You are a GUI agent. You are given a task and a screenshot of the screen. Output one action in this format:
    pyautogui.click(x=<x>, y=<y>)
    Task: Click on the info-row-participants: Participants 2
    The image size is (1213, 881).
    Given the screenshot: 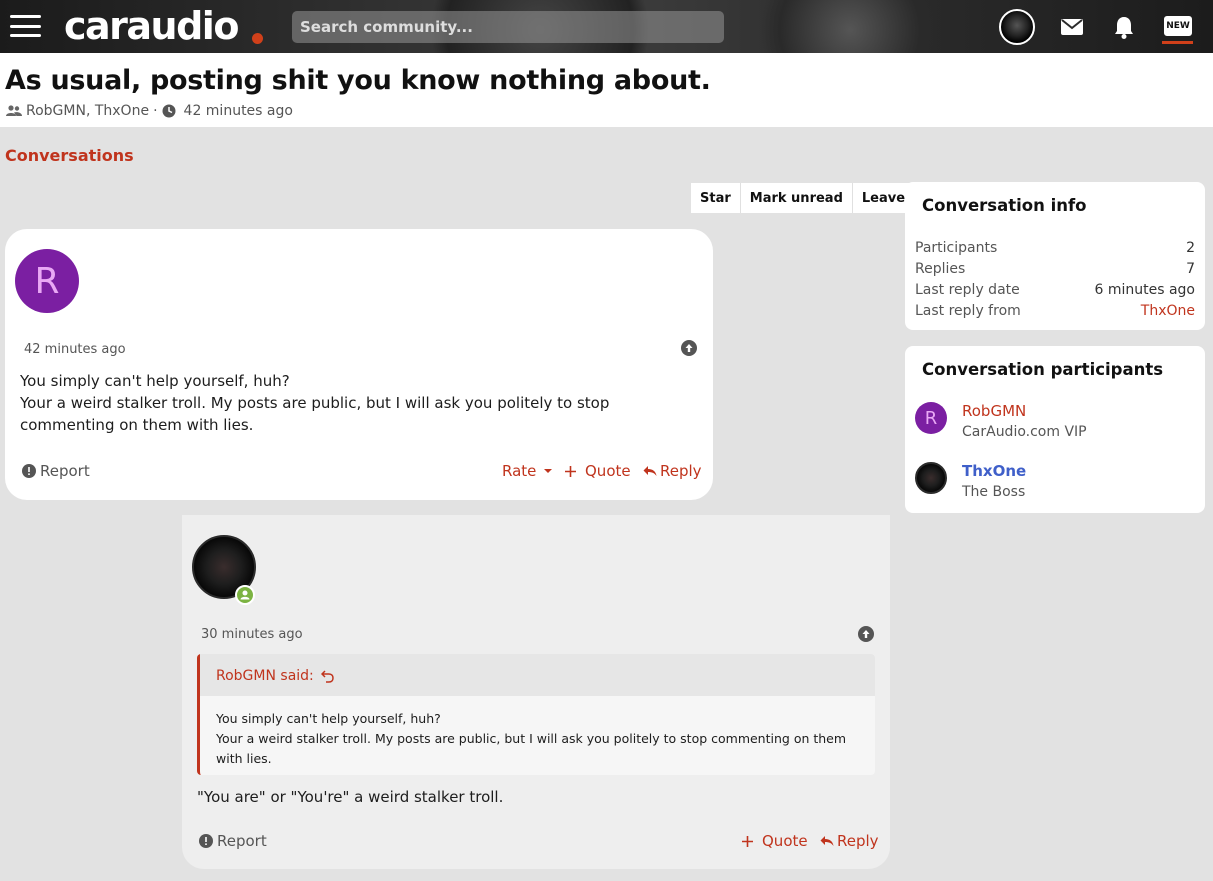 What is the action you would take?
    pyautogui.click(x=1055, y=248)
    